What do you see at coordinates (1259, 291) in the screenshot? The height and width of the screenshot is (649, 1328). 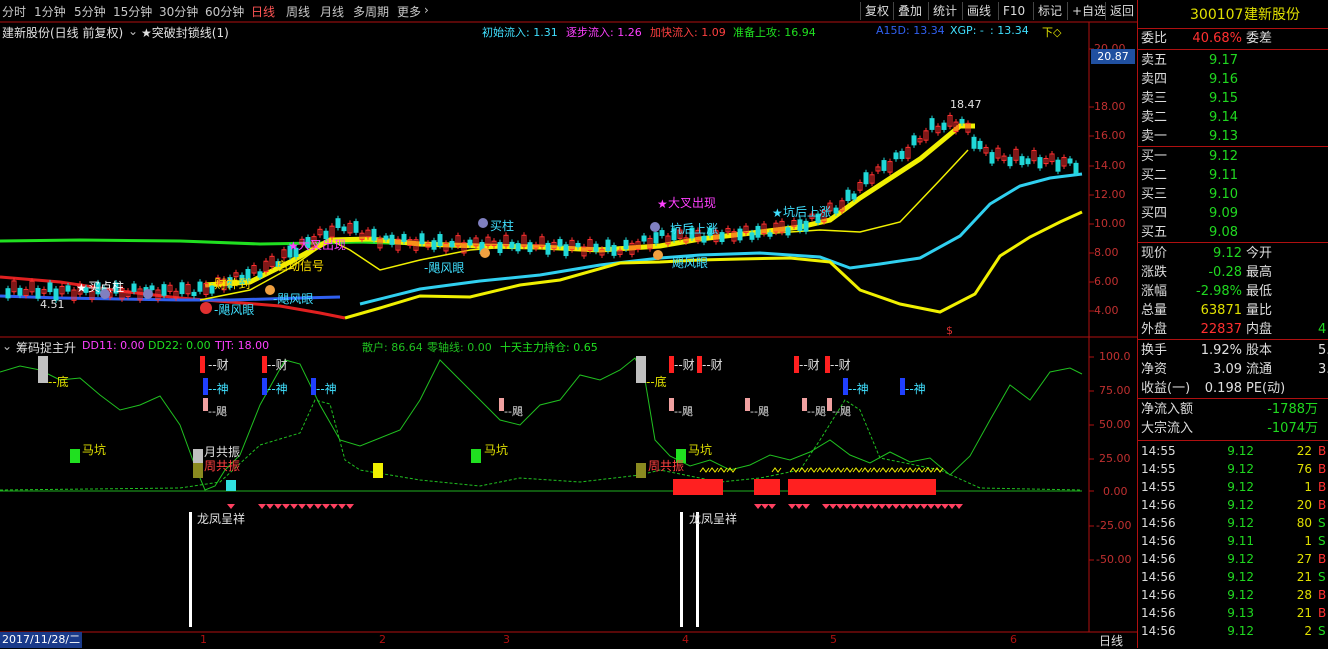 I see `quote-label-2: 最低` at bounding box center [1259, 291].